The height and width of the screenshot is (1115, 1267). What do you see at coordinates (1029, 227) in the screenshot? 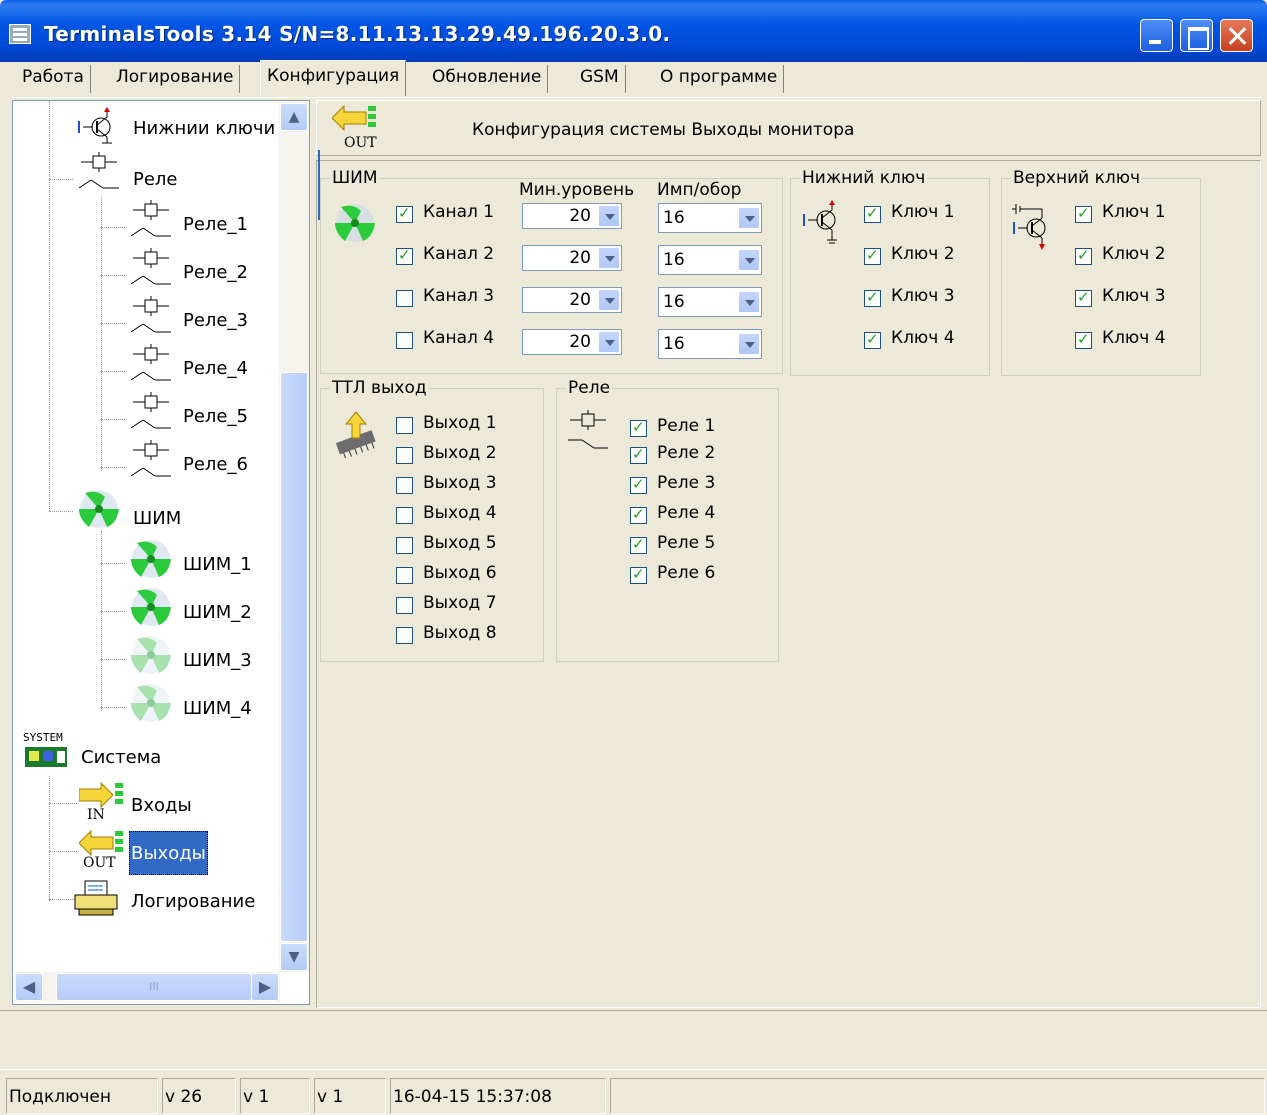
I see `transistor-high-icon` at bounding box center [1029, 227].